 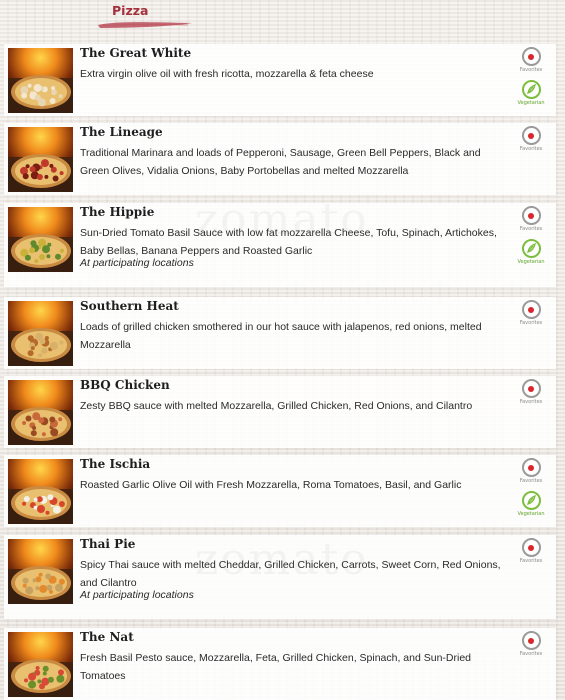 I want to click on menu-item-name: The Hippie, so click(x=117, y=212).